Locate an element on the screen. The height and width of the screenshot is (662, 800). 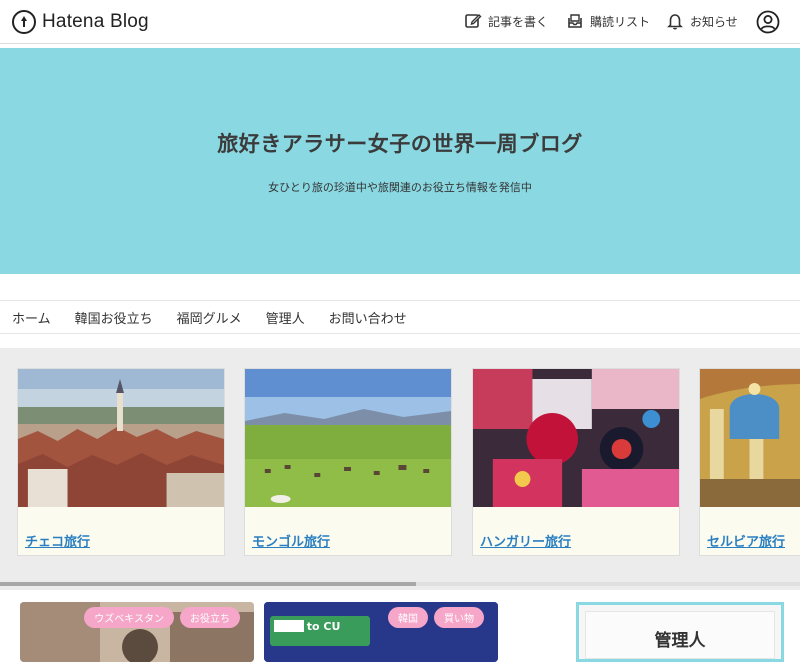
tag-shopping: 買い物 is located at coordinates (459, 617).